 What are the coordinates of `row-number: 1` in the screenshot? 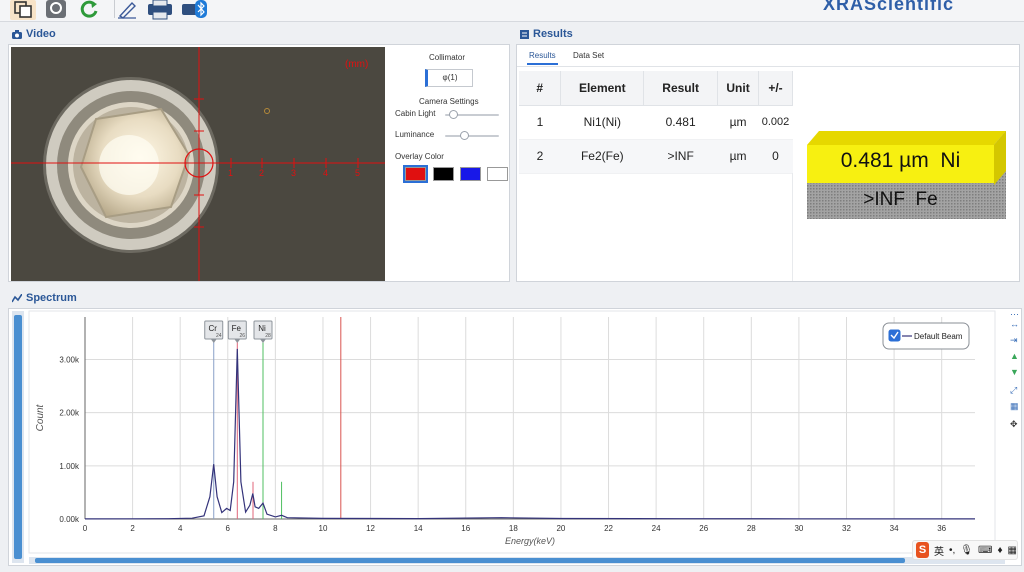 It's located at (540, 122).